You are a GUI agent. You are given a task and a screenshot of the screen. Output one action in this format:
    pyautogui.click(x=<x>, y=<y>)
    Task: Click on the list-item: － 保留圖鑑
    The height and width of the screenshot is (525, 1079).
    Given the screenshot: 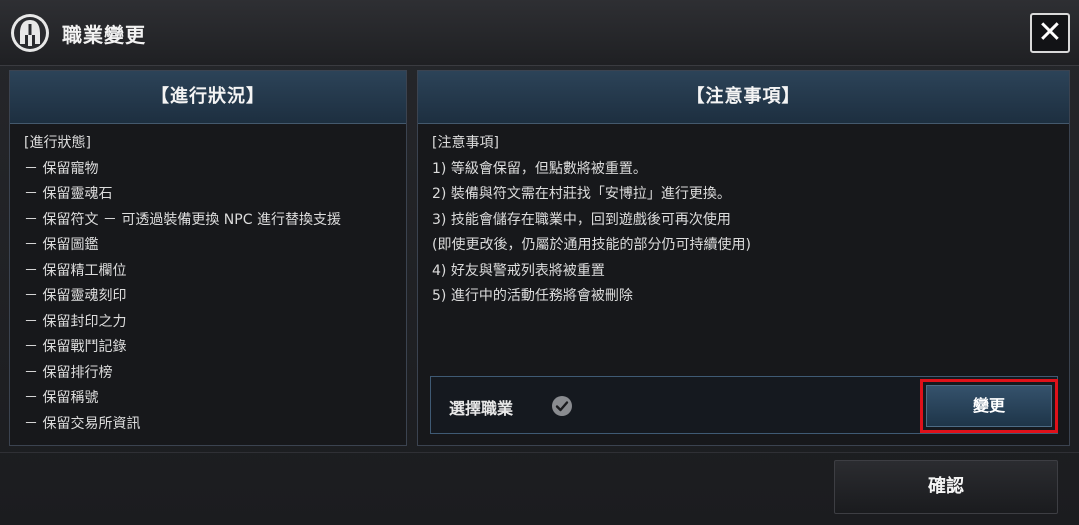 What is the action you would take?
    pyautogui.click(x=61, y=245)
    